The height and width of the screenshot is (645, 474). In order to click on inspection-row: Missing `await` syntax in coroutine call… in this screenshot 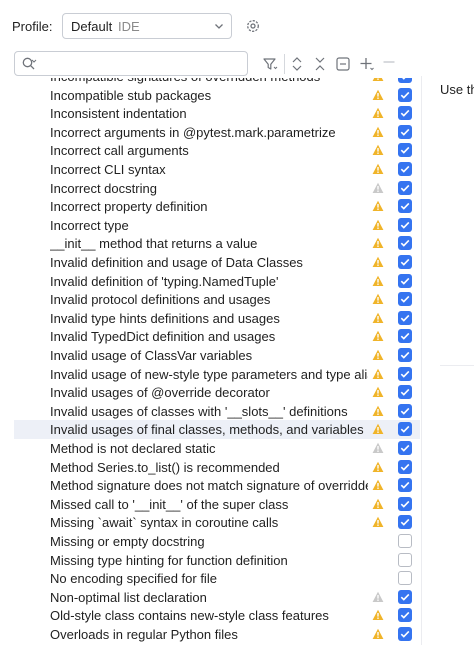, I will do `click(217, 522)`.